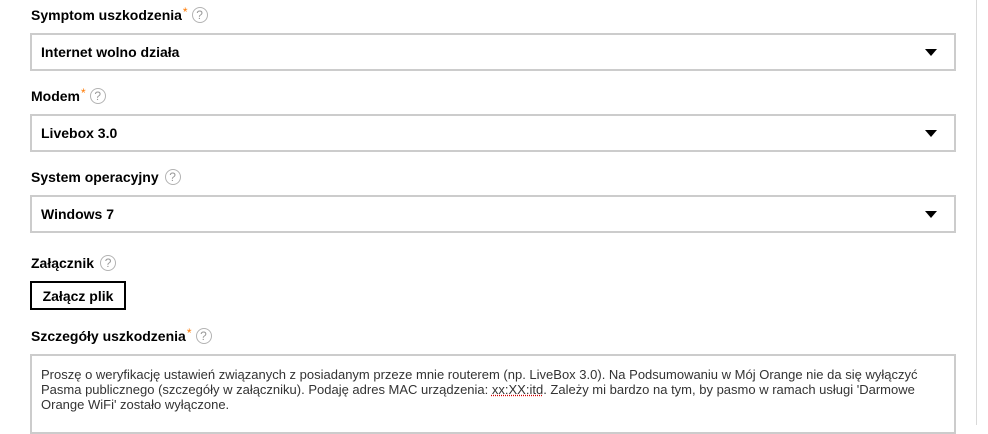  I want to click on details-label: Szczegóły uszkodzenia * ?, so click(121, 335).